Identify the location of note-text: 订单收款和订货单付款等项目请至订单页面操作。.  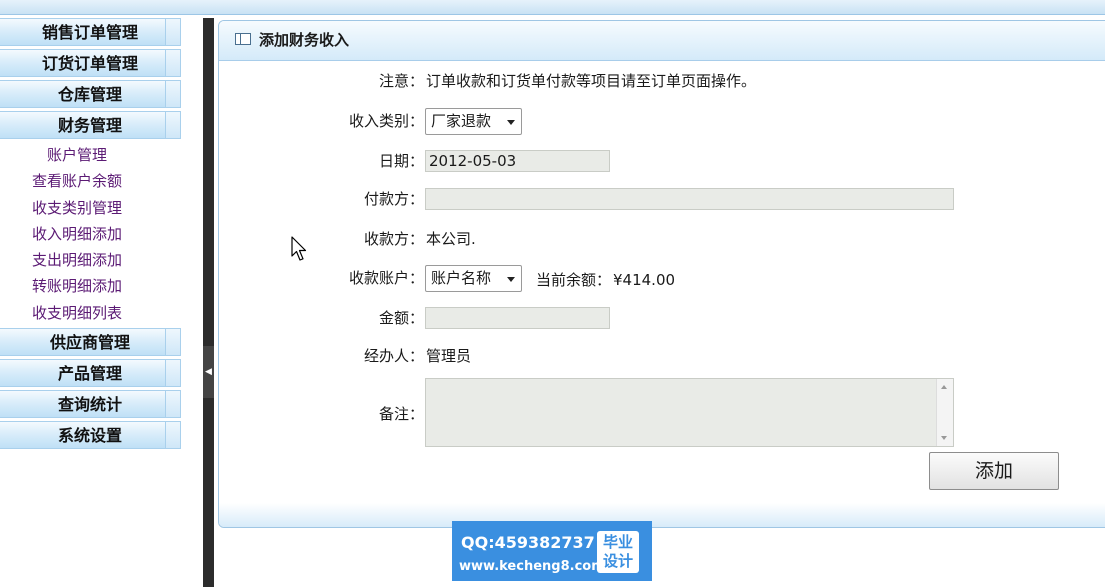
(591, 81).